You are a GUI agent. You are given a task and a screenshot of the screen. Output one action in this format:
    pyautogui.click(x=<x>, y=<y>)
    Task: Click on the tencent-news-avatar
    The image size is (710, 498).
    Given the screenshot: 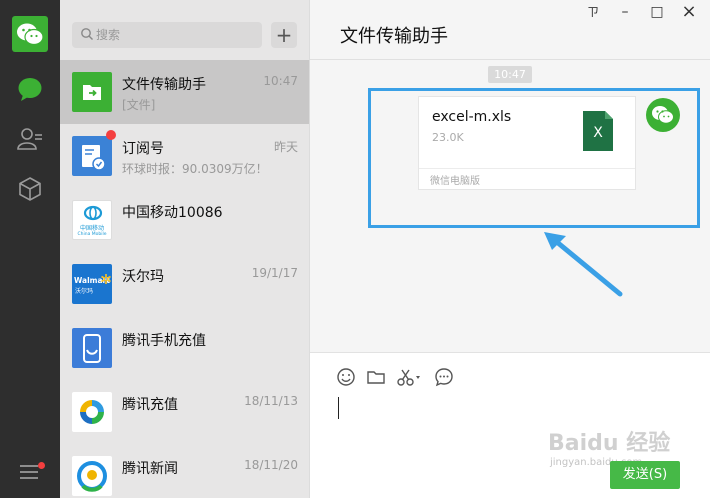 What is the action you would take?
    pyautogui.click(x=92, y=476)
    